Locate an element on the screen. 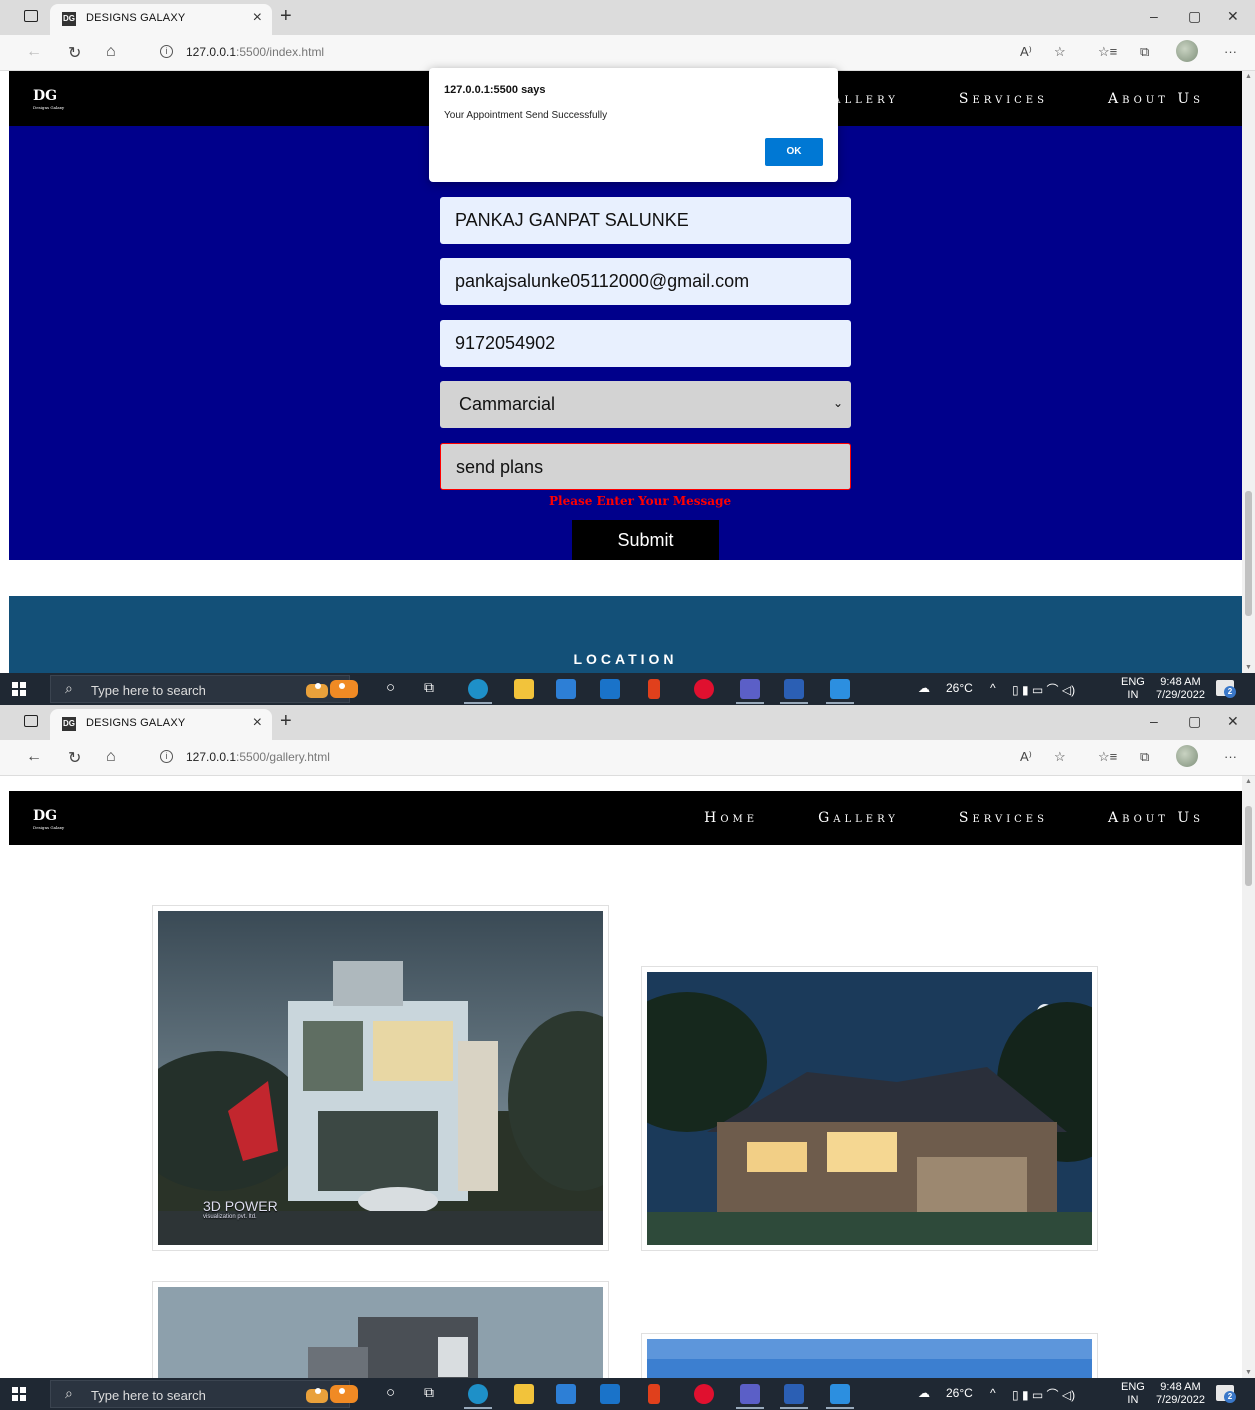 This screenshot has height=1410, width=1255. email-field: pankajsalunke05112000@gmail.com is located at coordinates (645, 281).